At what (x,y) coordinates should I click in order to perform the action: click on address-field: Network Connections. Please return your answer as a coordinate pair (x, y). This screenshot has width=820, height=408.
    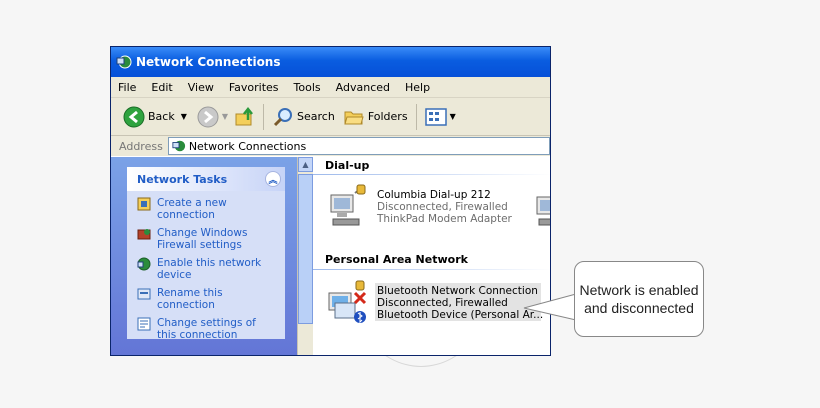
    Looking at the image, I should click on (358, 146).